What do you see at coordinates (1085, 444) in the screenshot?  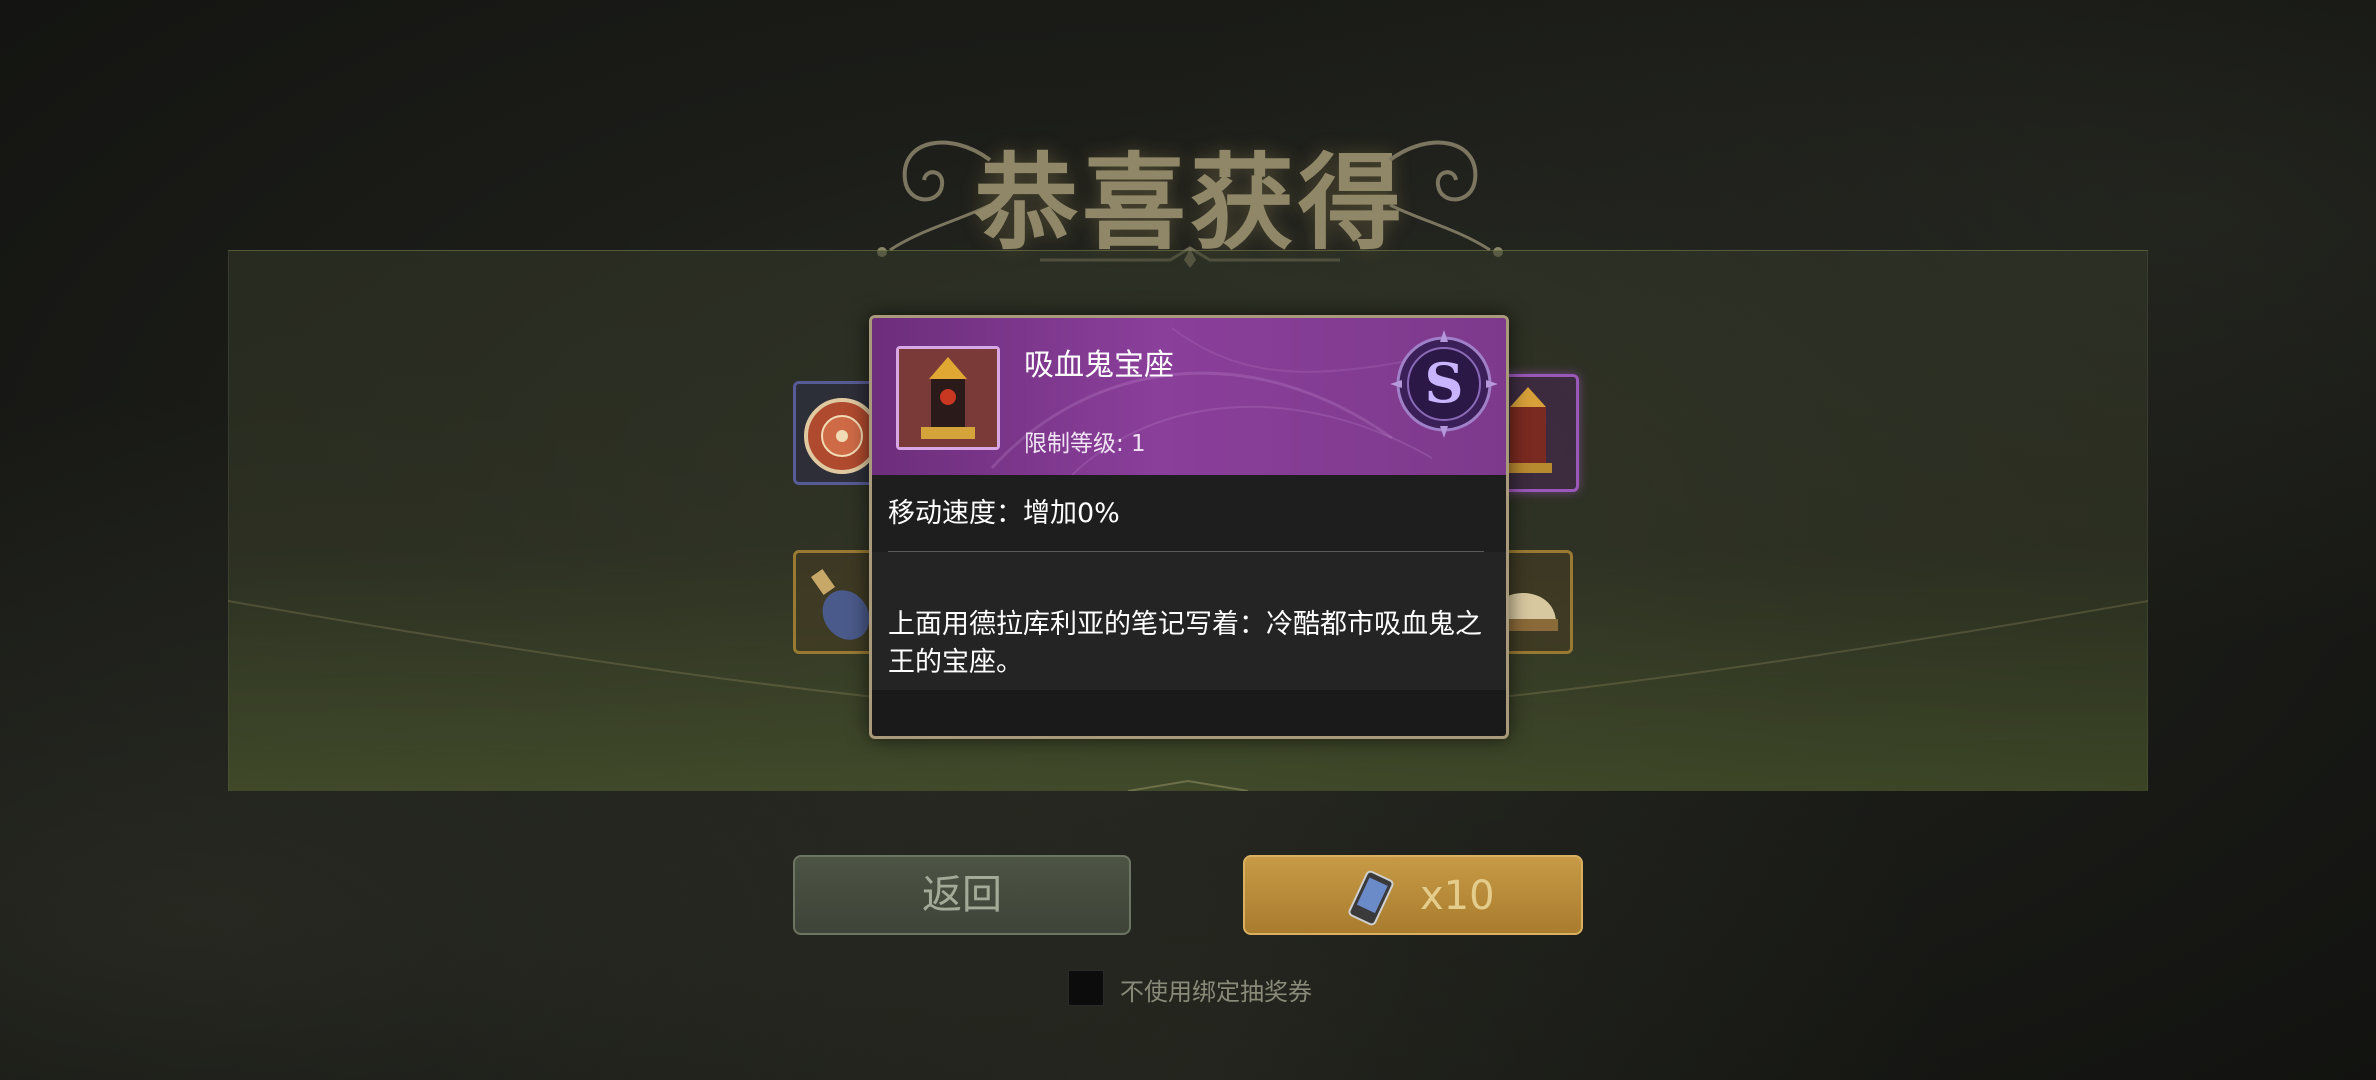 I see `level-requirement: 限制等级: 1` at bounding box center [1085, 444].